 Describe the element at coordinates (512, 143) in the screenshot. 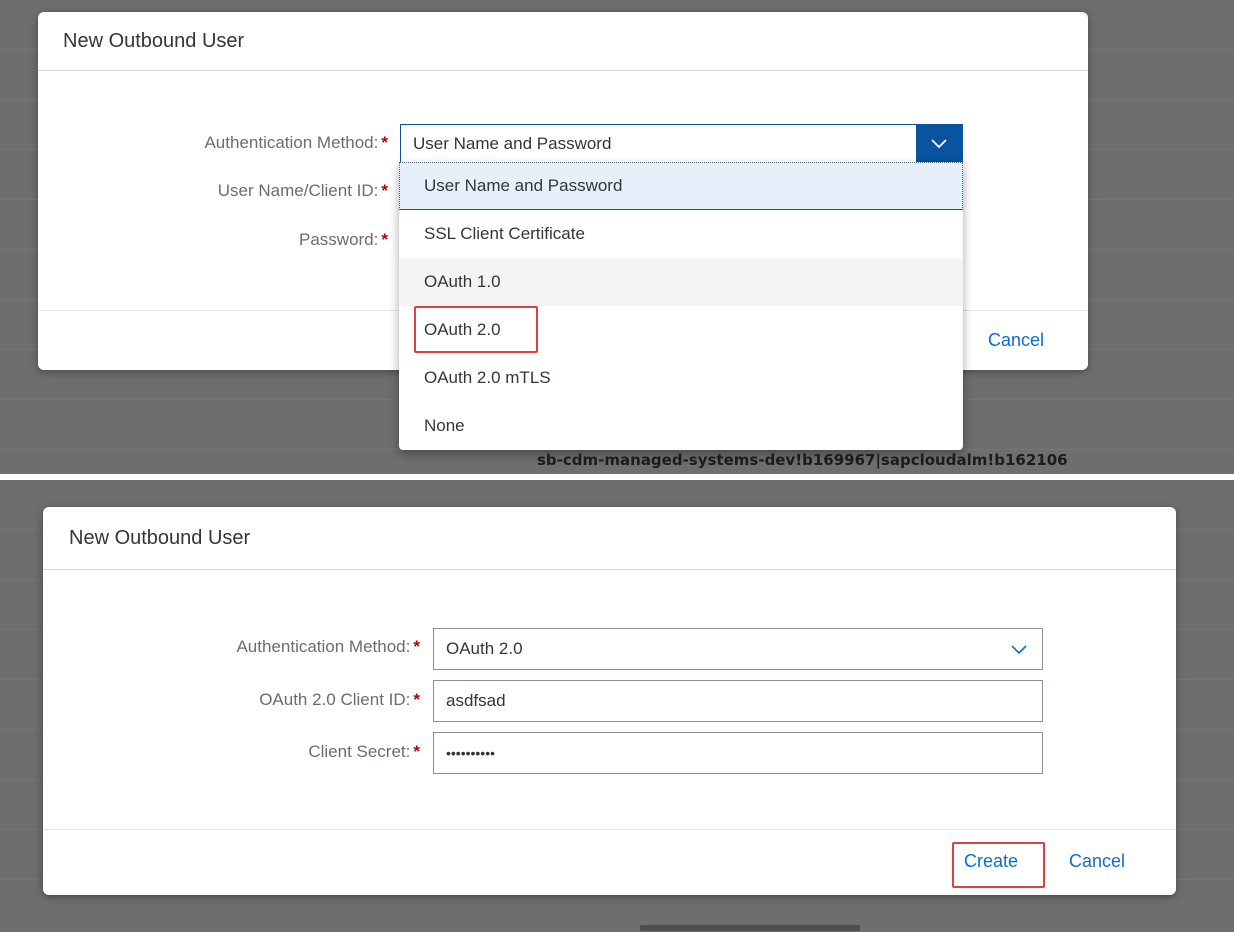

I see `auth-method-value: User Name and Password` at that location.